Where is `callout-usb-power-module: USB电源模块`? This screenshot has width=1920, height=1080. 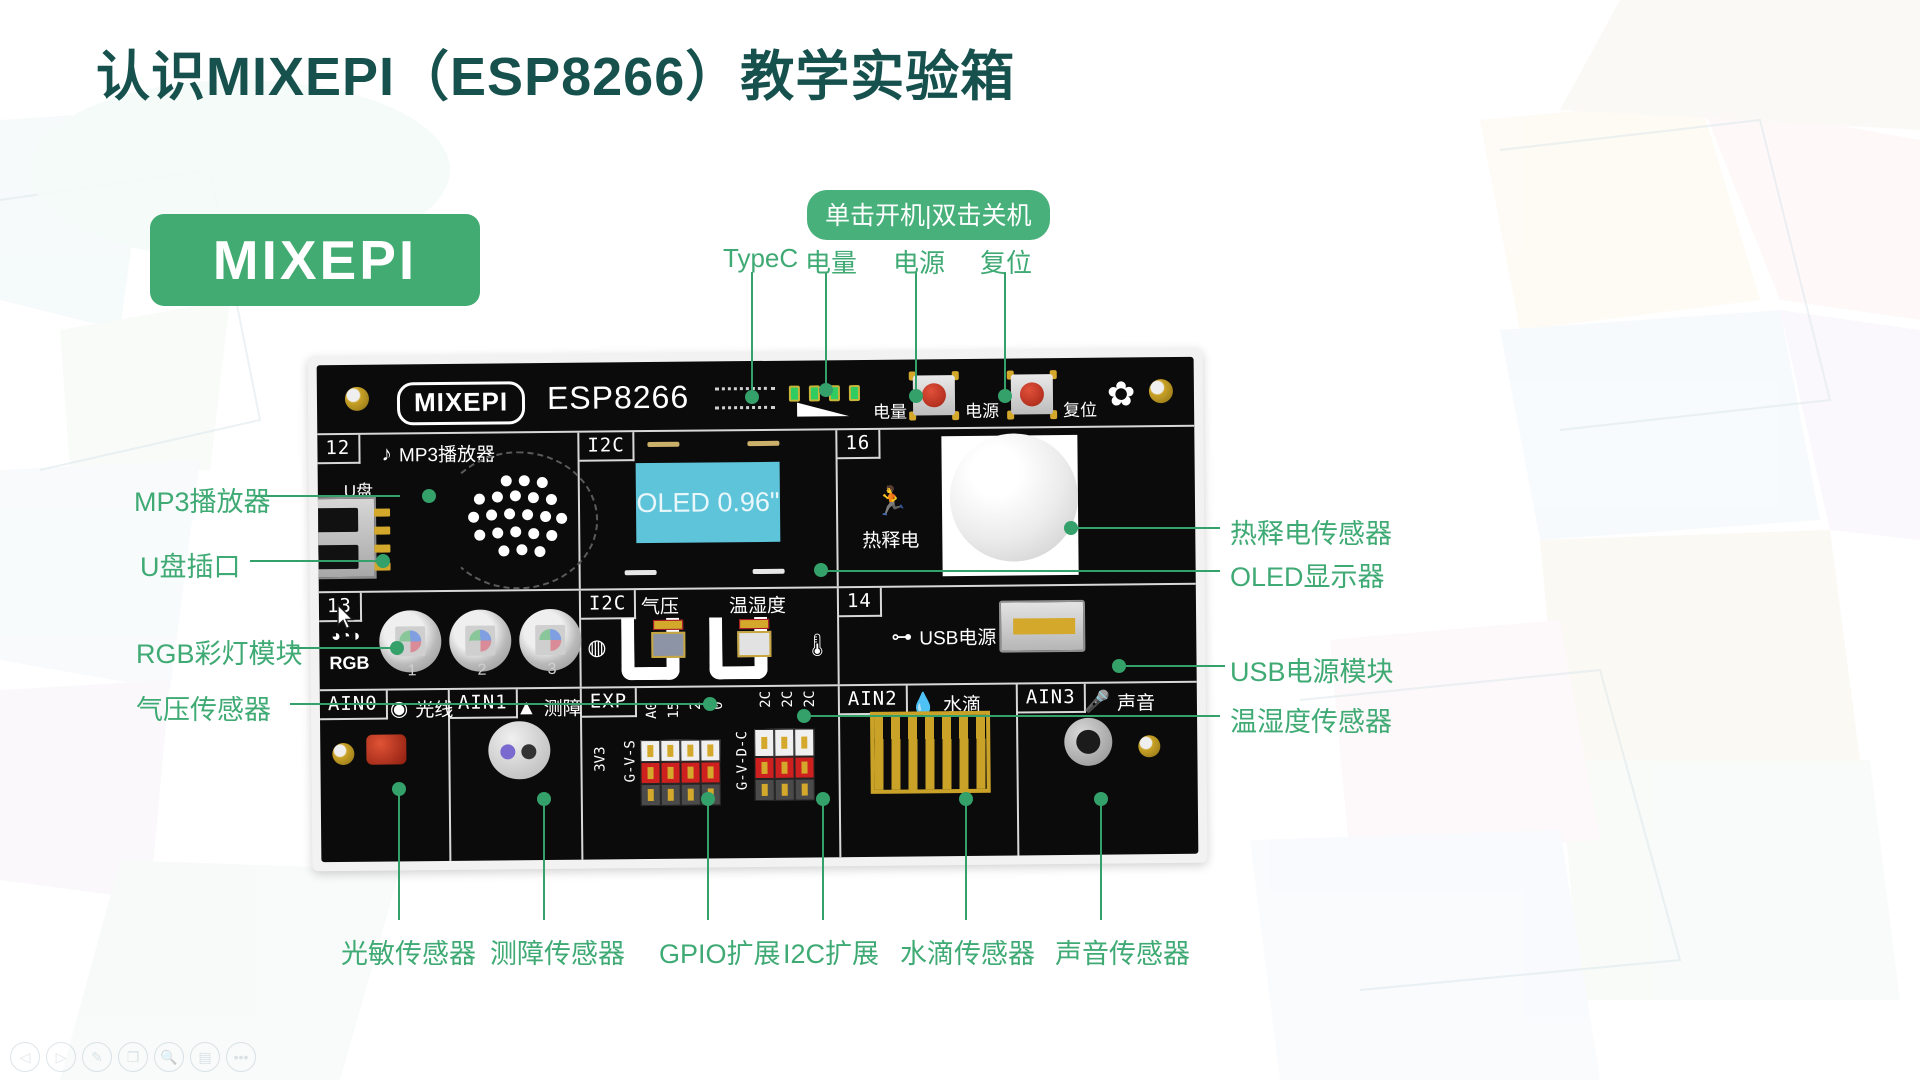
callout-usb-power-module: USB电源模块 is located at coordinates (1312, 672).